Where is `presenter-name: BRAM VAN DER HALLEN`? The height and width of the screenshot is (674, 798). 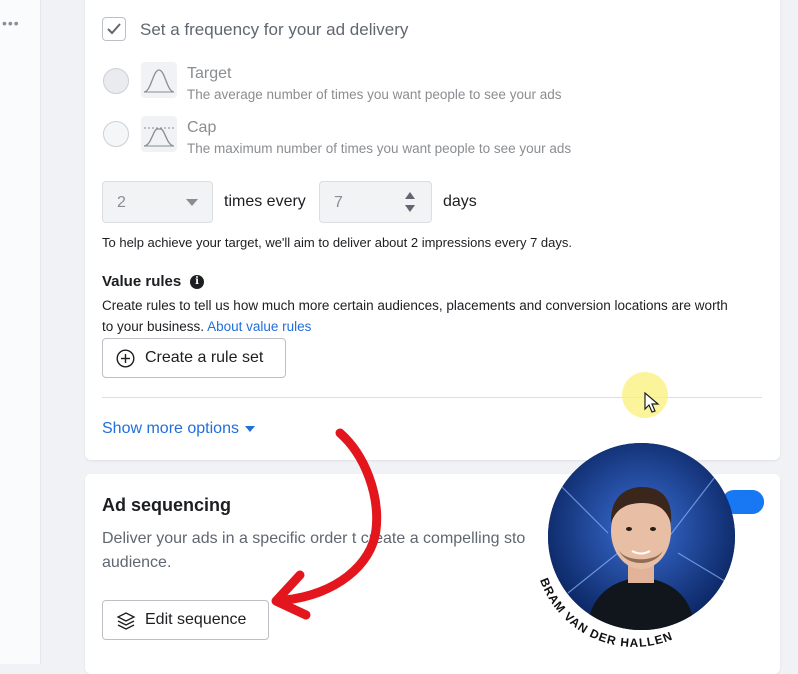
presenter-name: BRAM VAN DER HALLEN is located at coordinates (605, 613).